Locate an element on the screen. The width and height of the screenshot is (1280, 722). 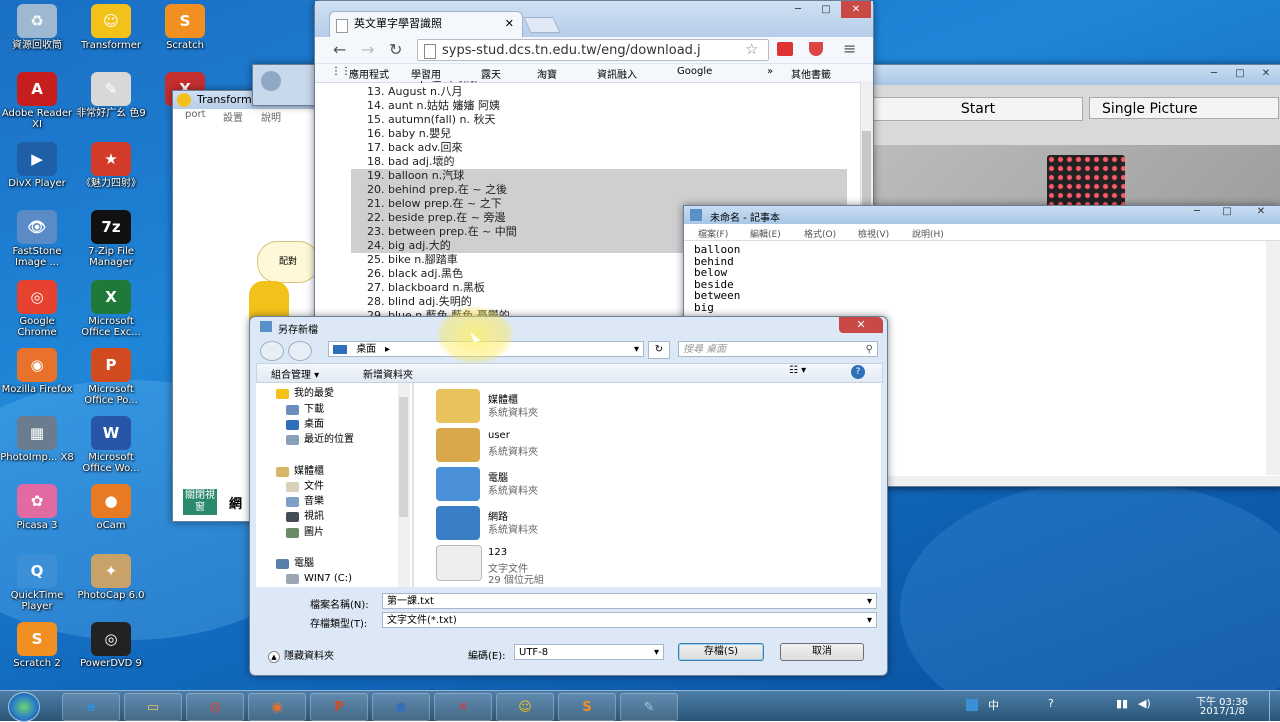
desktop-icon: ✎ 非常好广幺 色9 is located at coordinates (111, 95).